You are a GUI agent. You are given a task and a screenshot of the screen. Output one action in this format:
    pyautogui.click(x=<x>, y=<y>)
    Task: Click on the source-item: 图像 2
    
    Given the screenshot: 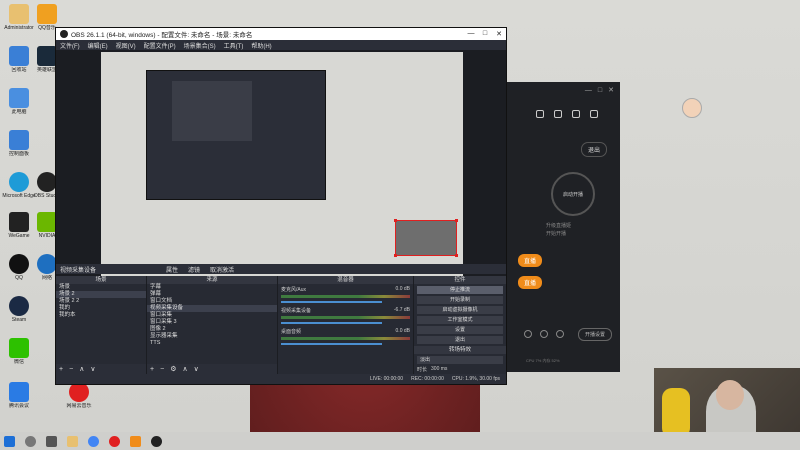 What is the action you would take?
    pyautogui.click(x=212, y=329)
    